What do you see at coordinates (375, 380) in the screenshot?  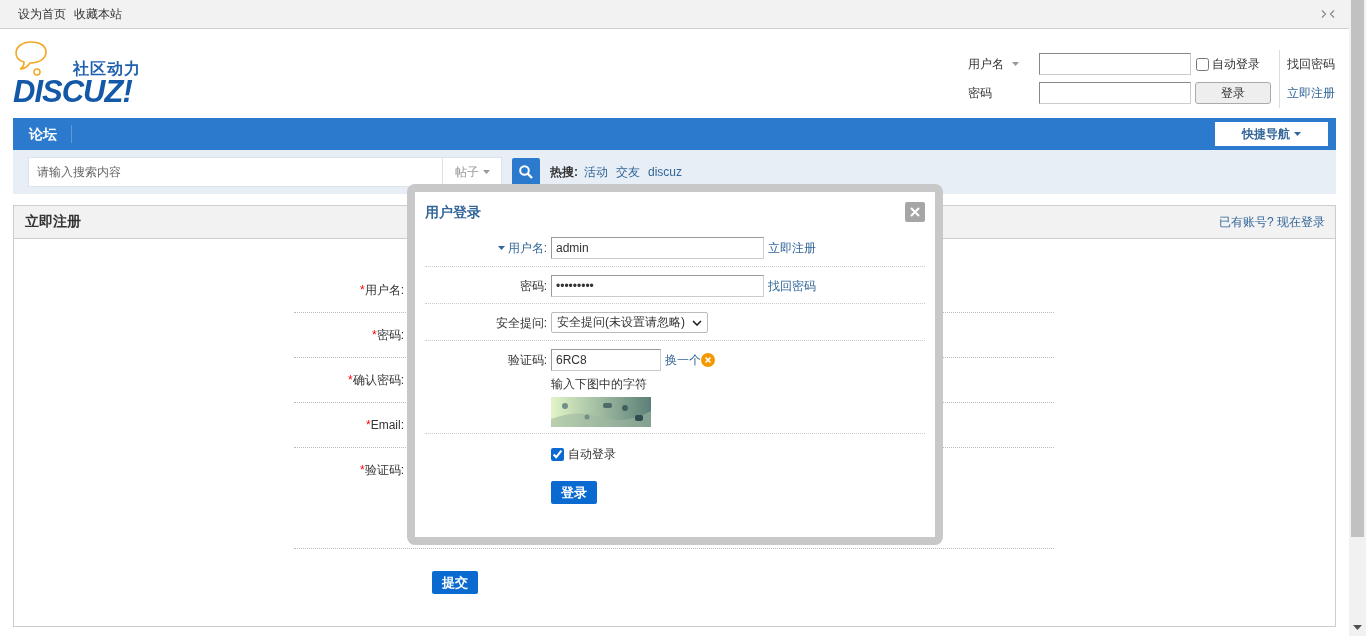 I see `field-label: *确认密码:` at bounding box center [375, 380].